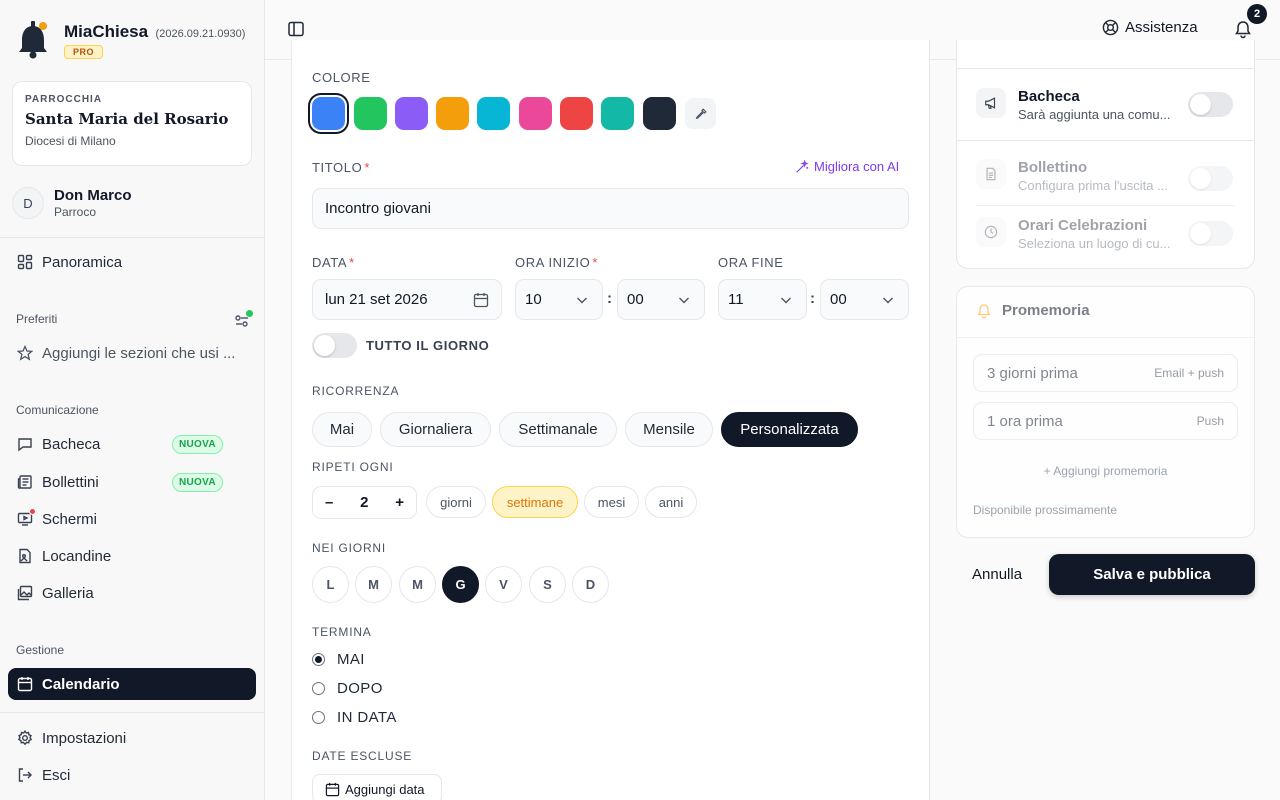 The height and width of the screenshot is (800, 1280). What do you see at coordinates (132, 262) in the screenshot?
I see `sidebar-item-panoramica: Panoramica` at bounding box center [132, 262].